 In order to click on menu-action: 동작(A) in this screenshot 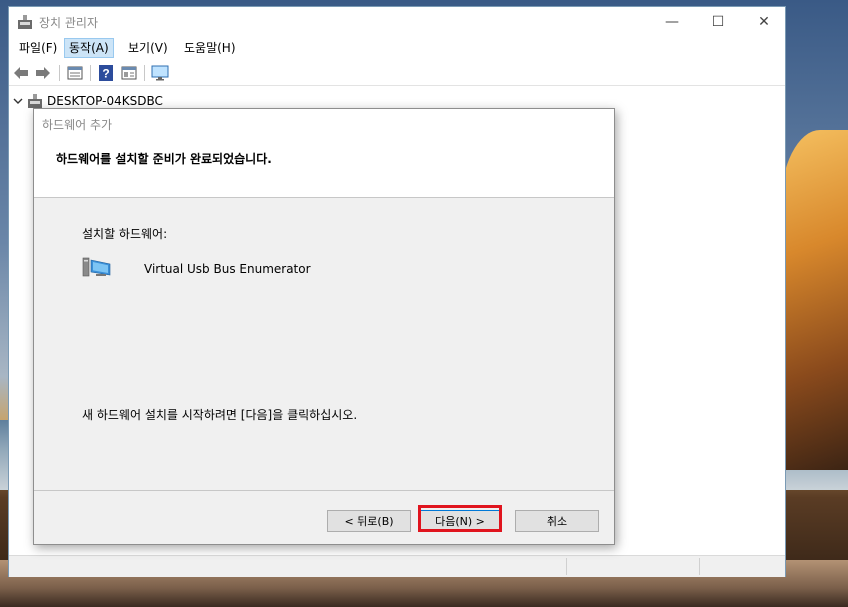, I will do `click(89, 48)`.